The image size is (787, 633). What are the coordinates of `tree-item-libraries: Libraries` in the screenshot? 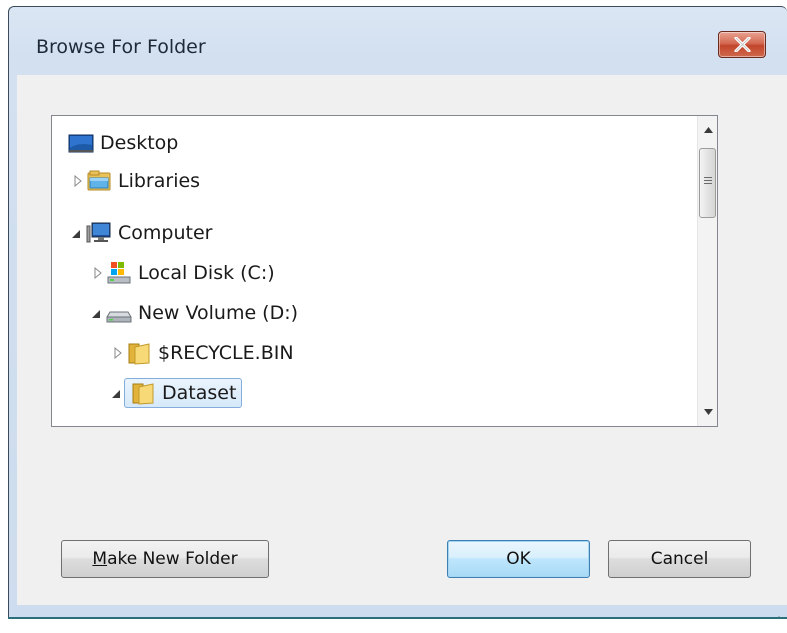 It's located at (137, 181).